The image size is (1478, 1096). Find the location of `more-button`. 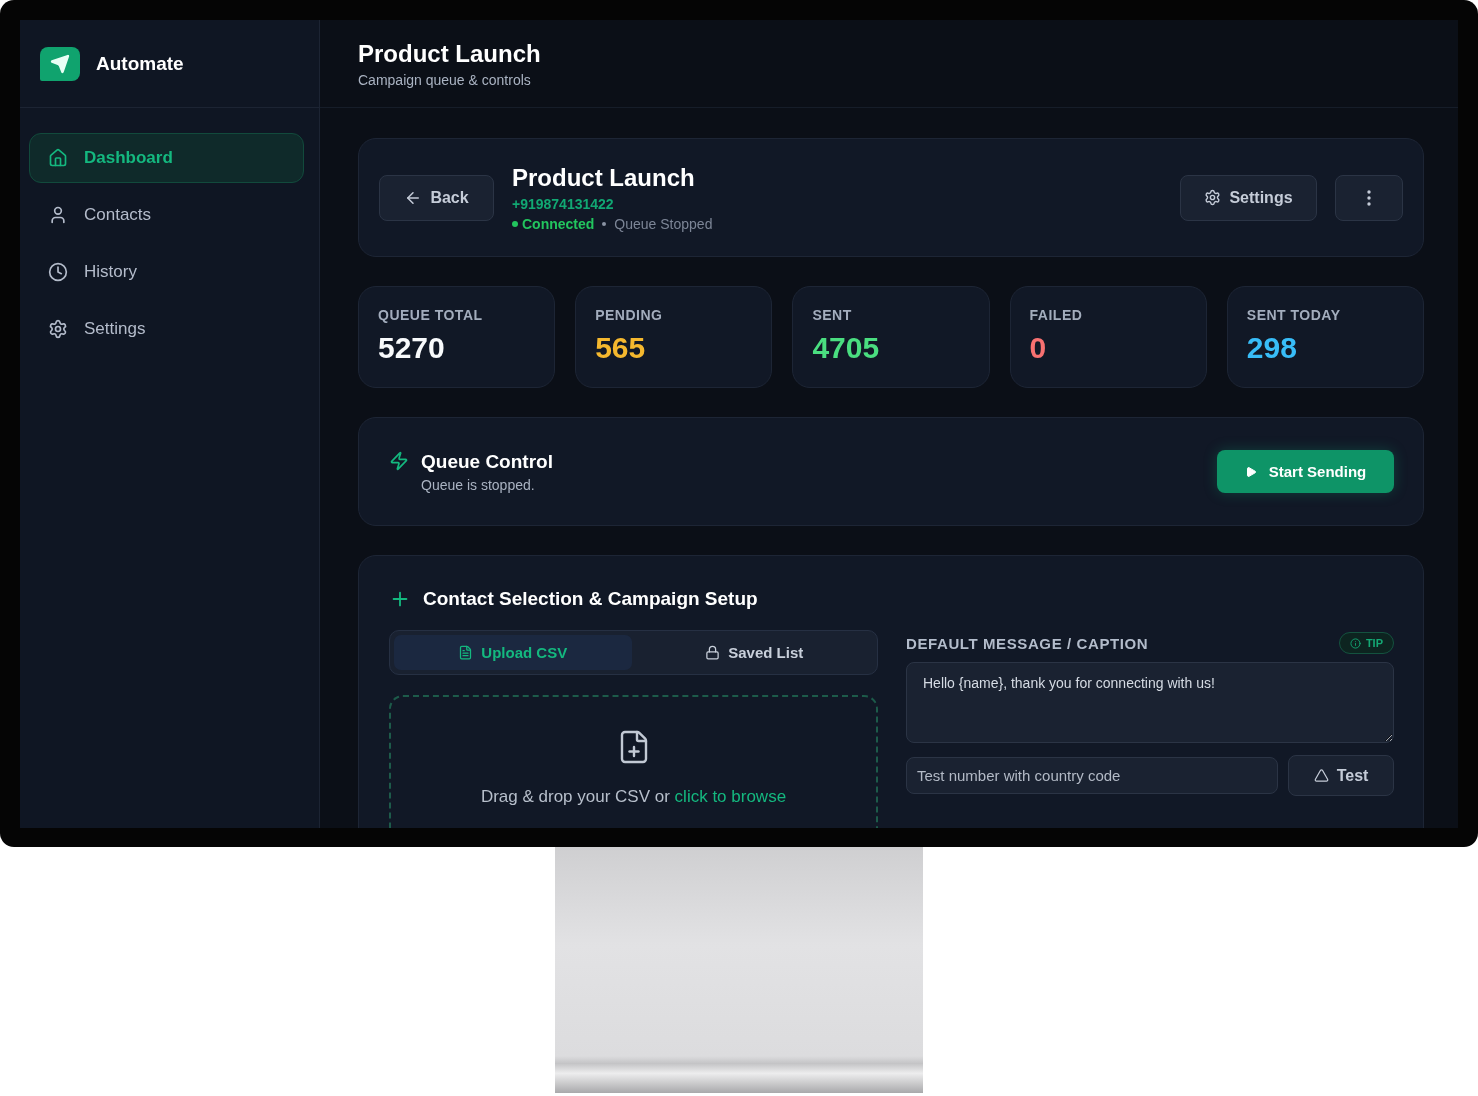

more-button is located at coordinates (1369, 197).